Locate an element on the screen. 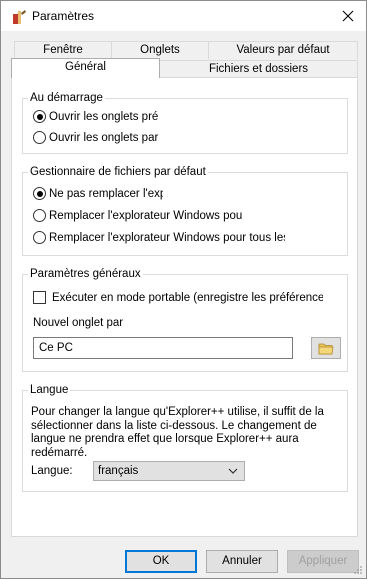 The height and width of the screenshot is (579, 367). resize-grip-icon is located at coordinates (358, 570).